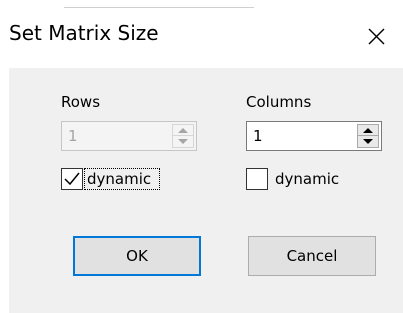 The height and width of the screenshot is (313, 403). I want to click on rows-spin-arrows, so click(183, 136).